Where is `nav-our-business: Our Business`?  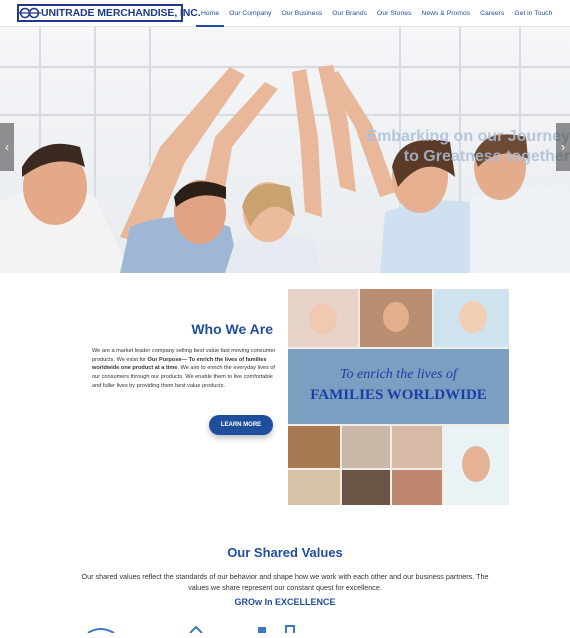 nav-our-business: Our Business is located at coordinates (301, 13).